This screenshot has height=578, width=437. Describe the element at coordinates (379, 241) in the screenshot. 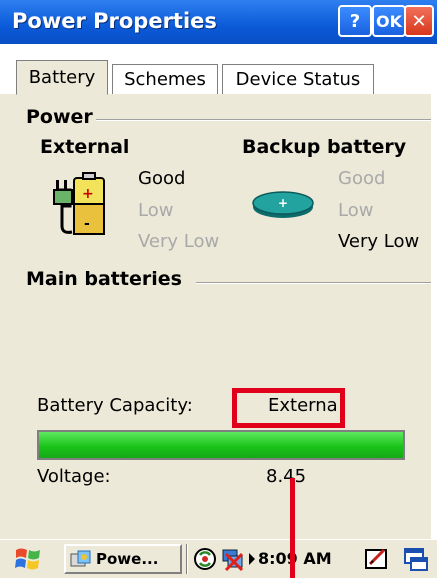

I see `backup-status-very-low: Very Low` at that location.